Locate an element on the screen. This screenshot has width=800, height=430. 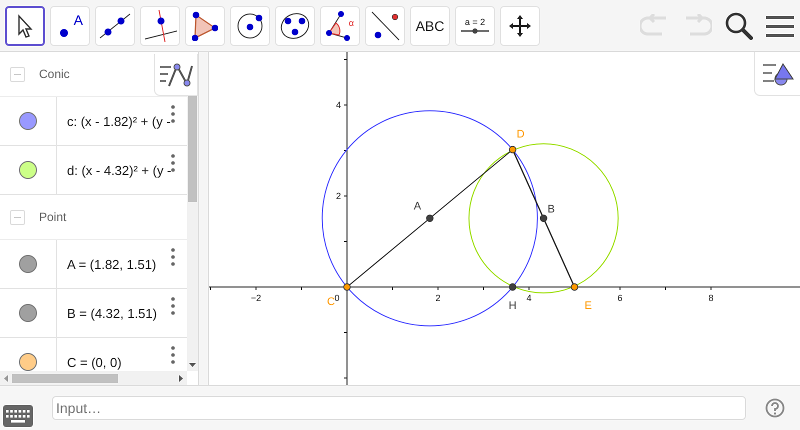
algebra-expression: C = (0, 0) is located at coordinates (89, 362).